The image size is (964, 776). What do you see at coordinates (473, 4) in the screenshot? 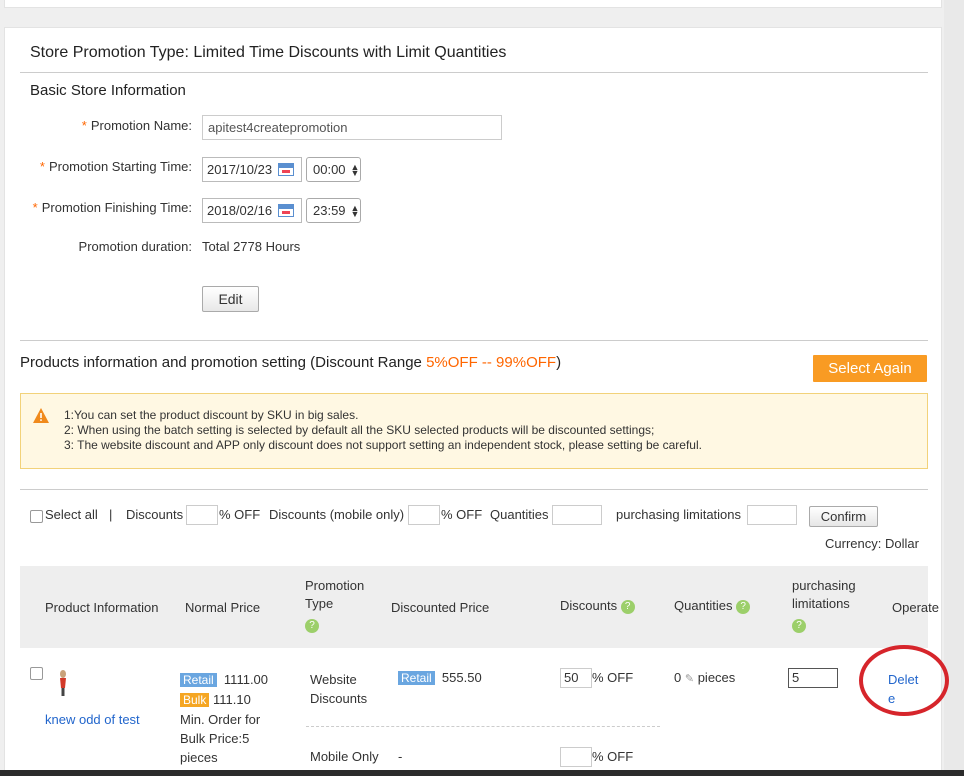
I see `top-card` at bounding box center [473, 4].